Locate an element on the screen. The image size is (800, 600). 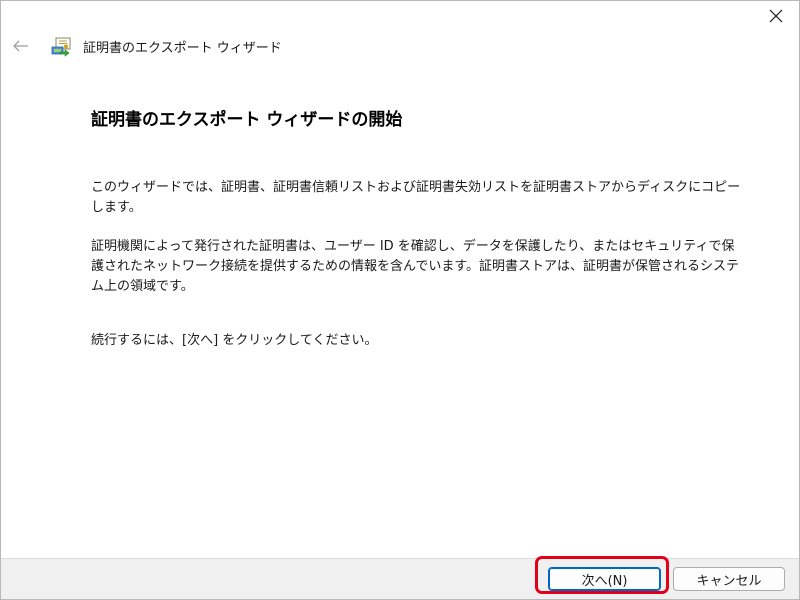
close-button is located at coordinates (776, 16).